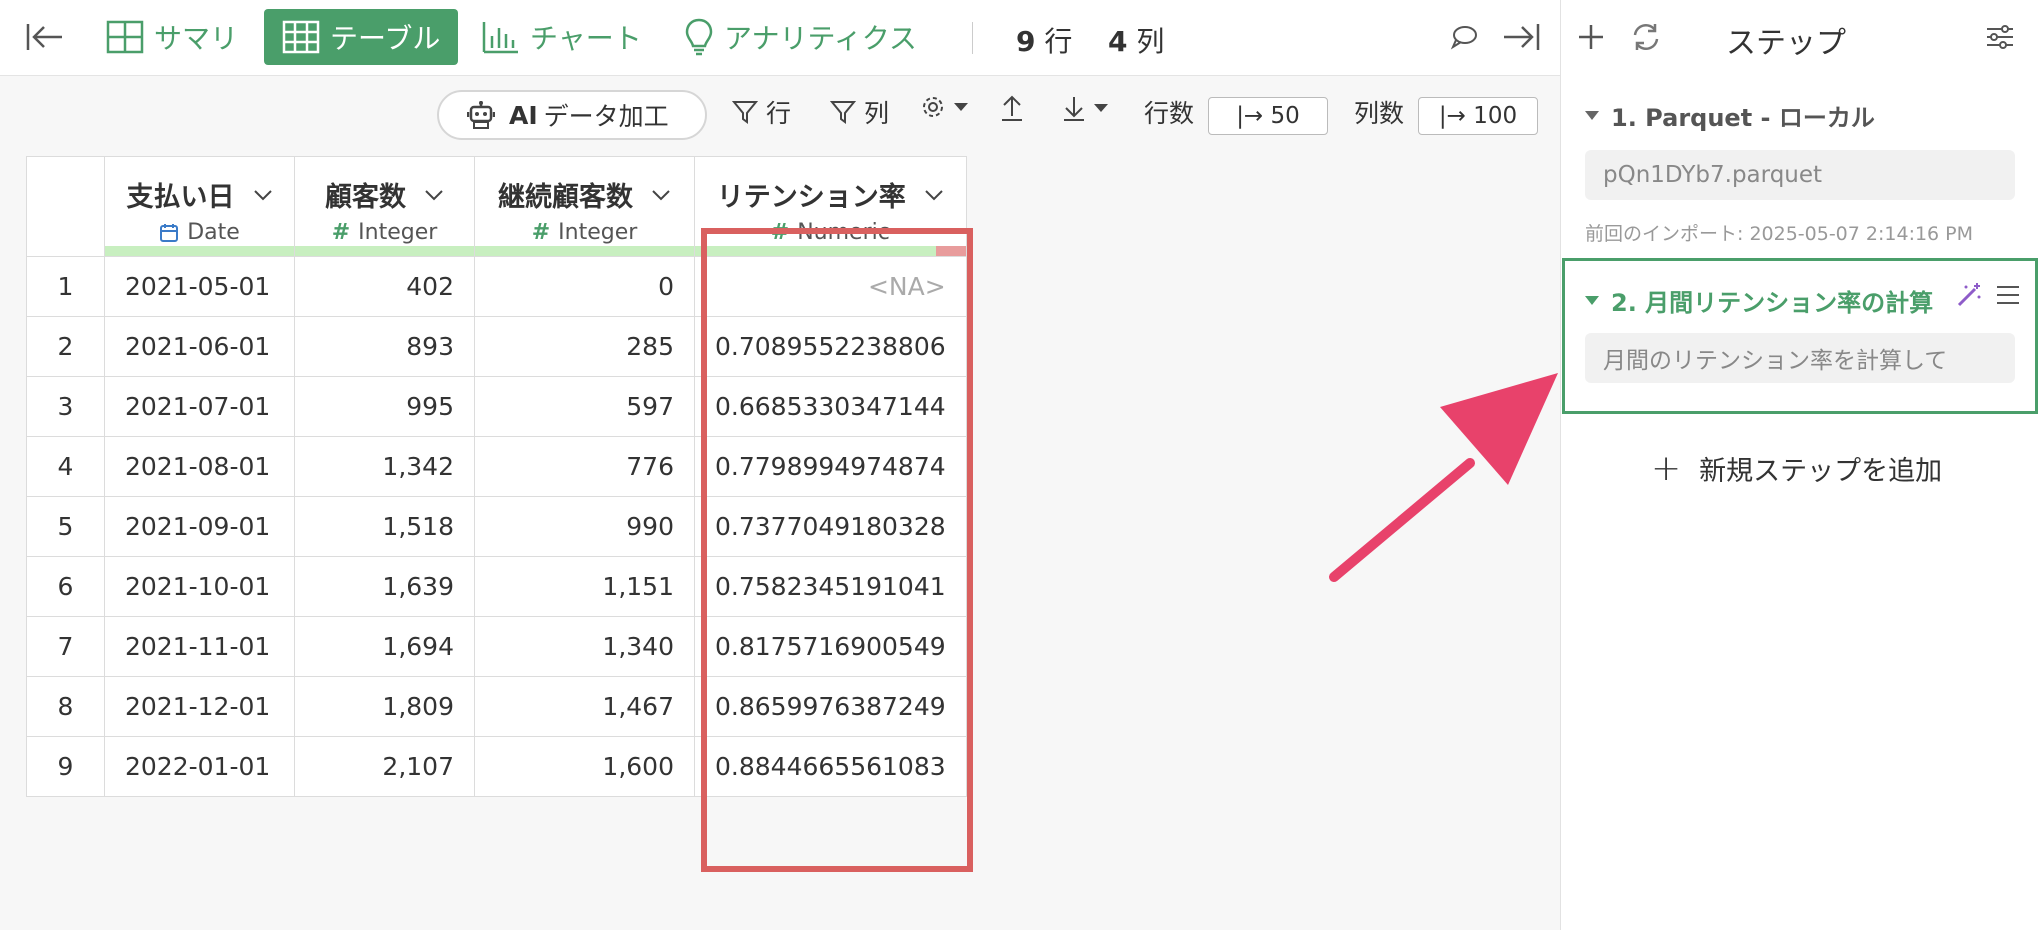 The image size is (2038, 930). I want to click on cell-retained: 1,340, so click(584, 646).